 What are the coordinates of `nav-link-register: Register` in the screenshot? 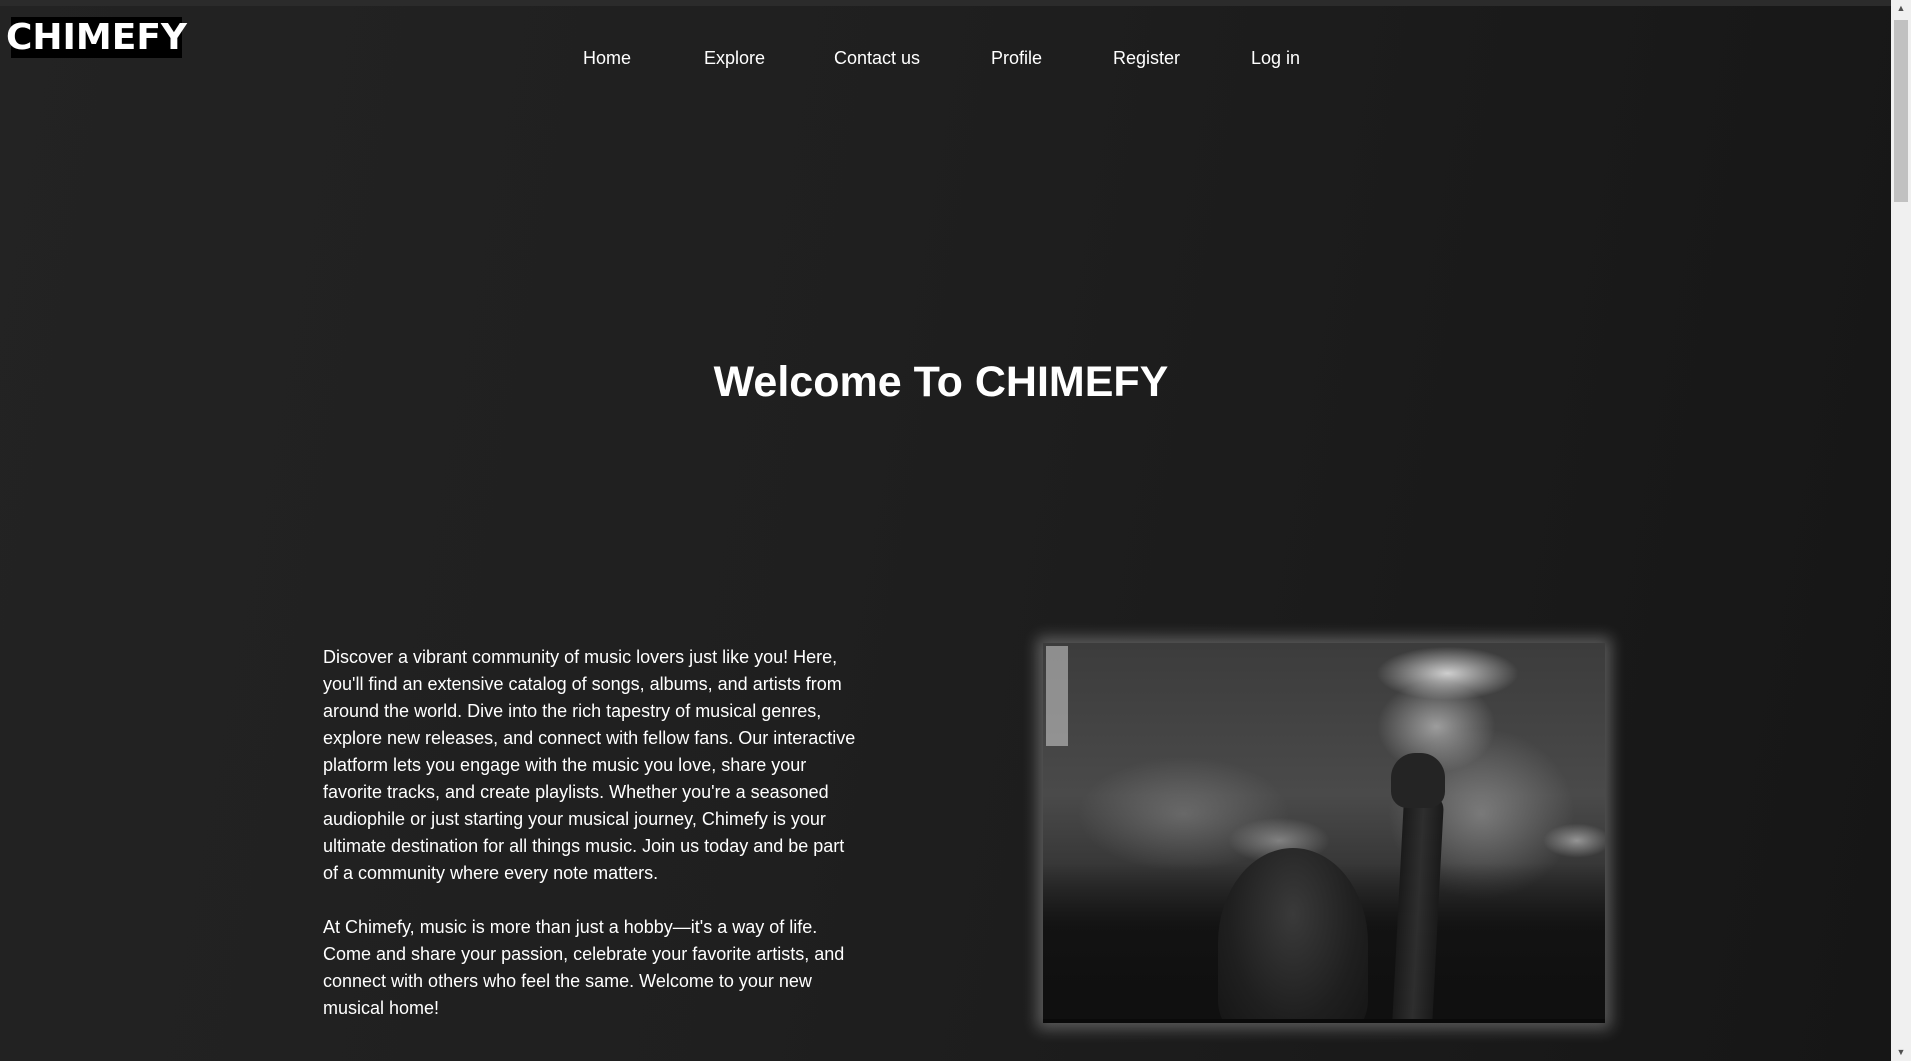 It's located at (1146, 58).